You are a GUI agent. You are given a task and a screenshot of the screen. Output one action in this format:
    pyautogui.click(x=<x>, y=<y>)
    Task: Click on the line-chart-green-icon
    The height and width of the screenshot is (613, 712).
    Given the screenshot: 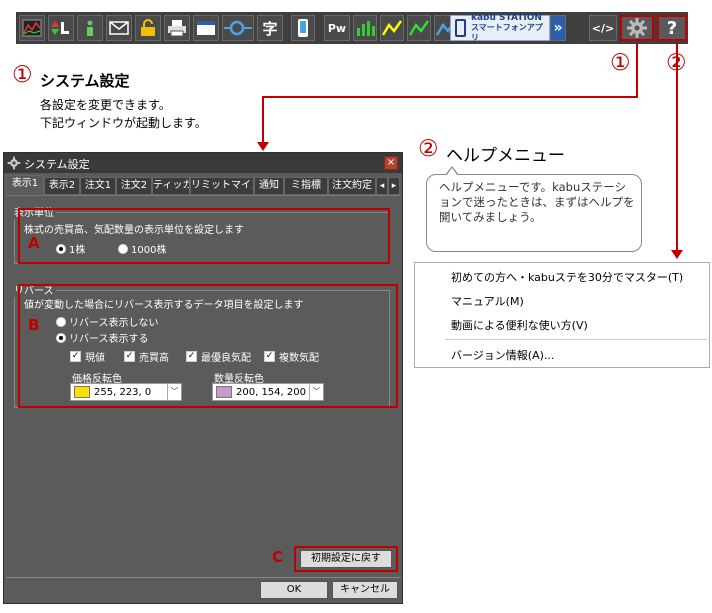 What is the action you would take?
    pyautogui.click(x=419, y=28)
    